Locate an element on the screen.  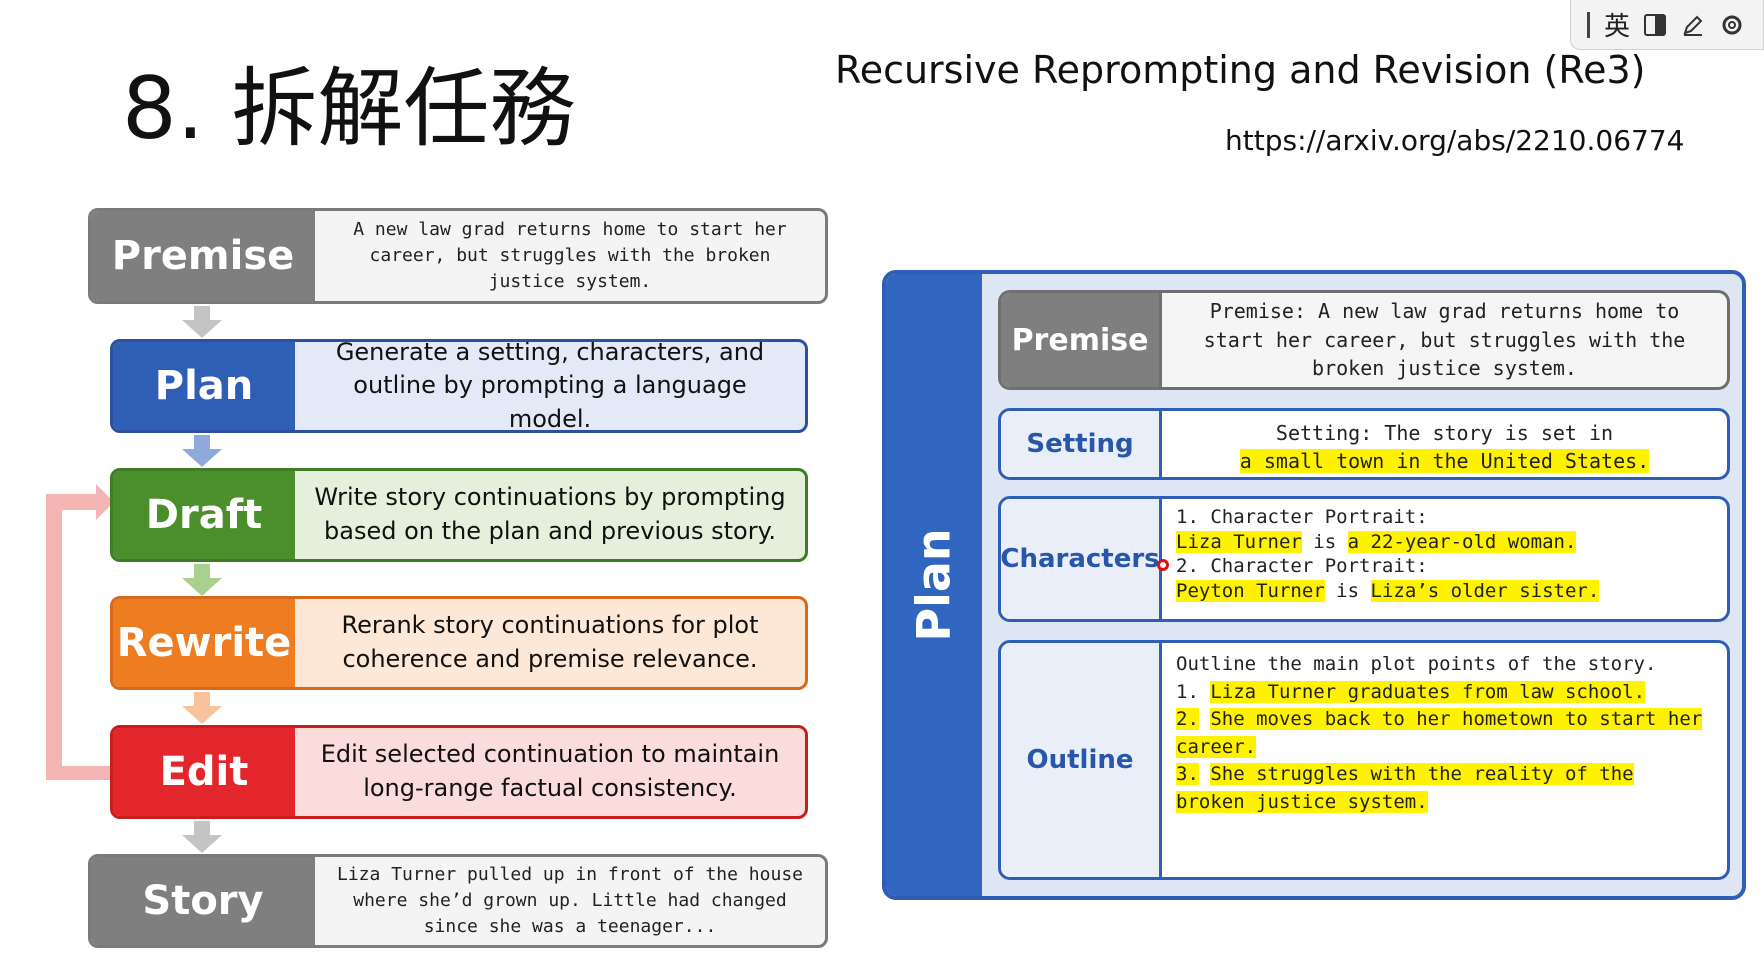
plan-vertical-label: Plan is located at coordinates (934, 585).